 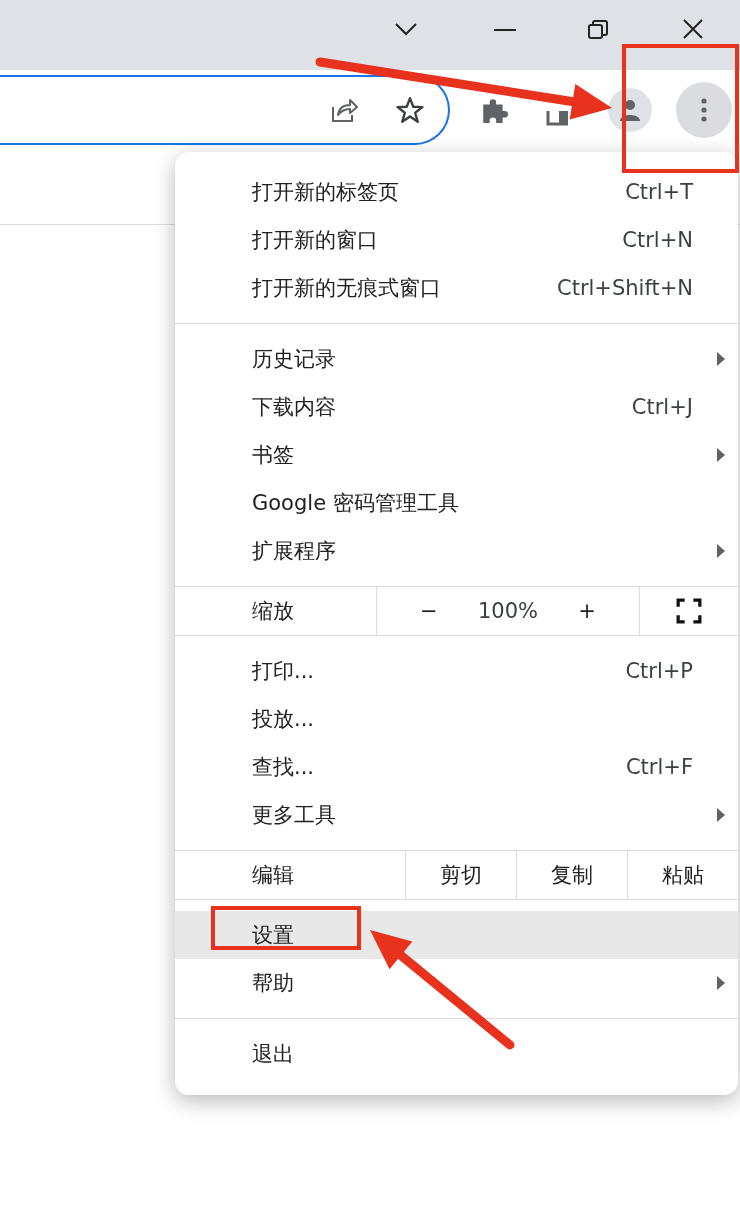 I want to click on menu-item-label: 打开新的窗口, so click(x=315, y=240).